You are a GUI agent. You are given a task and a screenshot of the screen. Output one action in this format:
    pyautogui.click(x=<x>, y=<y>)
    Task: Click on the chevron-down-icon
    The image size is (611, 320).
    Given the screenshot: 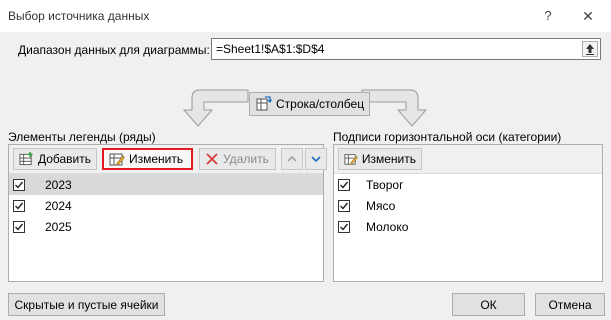 What is the action you would take?
    pyautogui.click(x=316, y=159)
    